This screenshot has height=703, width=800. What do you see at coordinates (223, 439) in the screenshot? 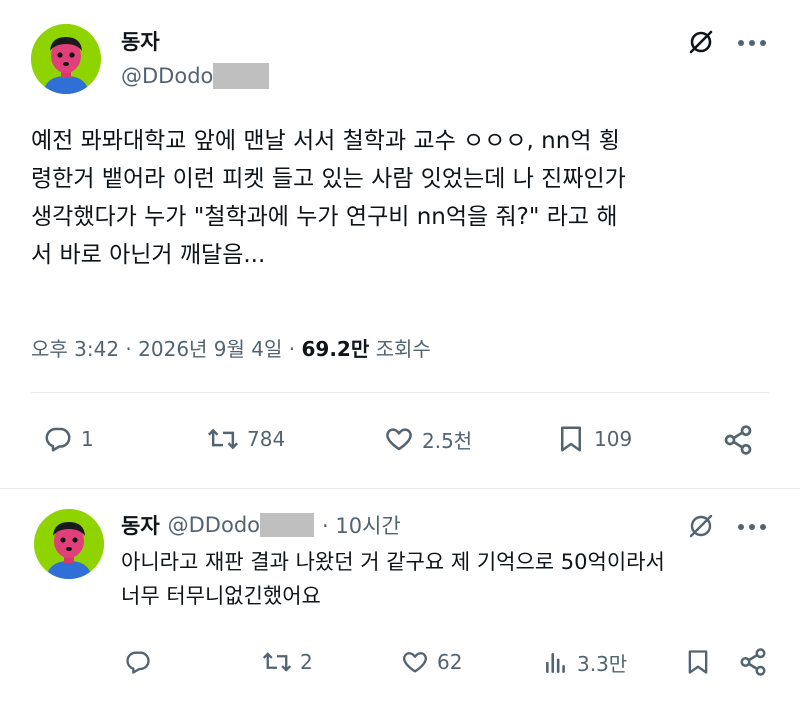
I see `retweet-icon` at bounding box center [223, 439].